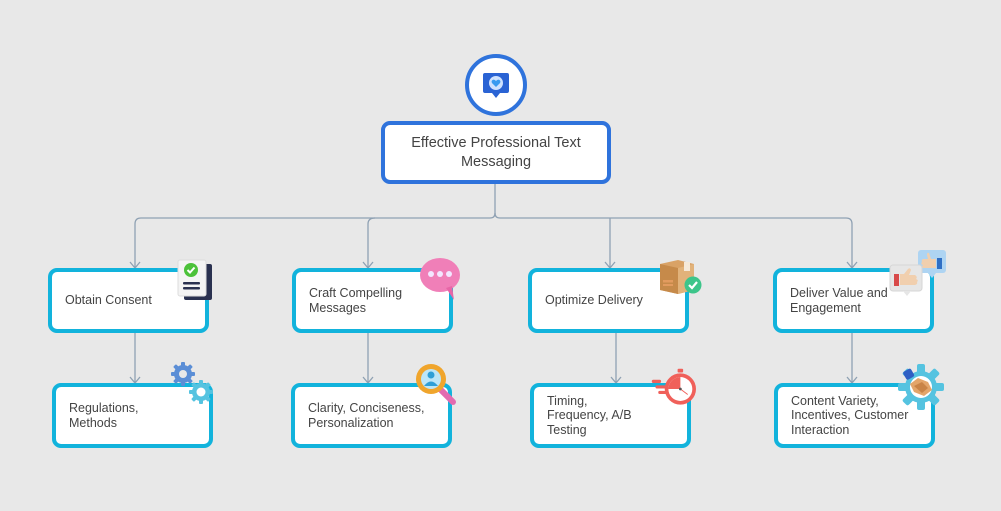 This screenshot has width=1001, height=511. I want to click on checklist-document-icon, so click(197, 281).